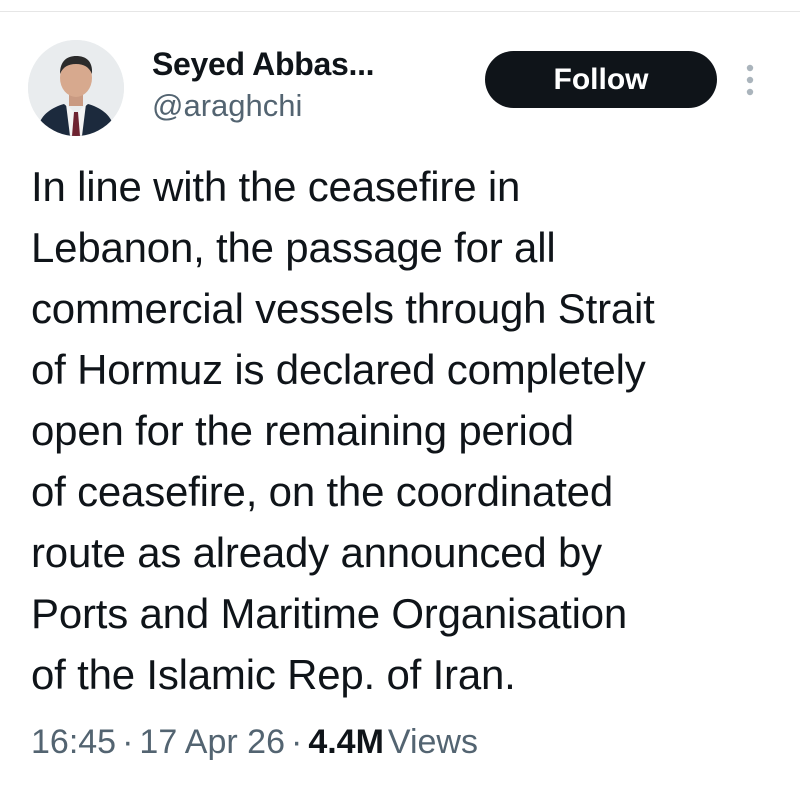 The width and height of the screenshot is (800, 793). Describe the element at coordinates (338, 369) in the screenshot. I see `tweet-text-line: of Hormuz is declared completely` at that location.